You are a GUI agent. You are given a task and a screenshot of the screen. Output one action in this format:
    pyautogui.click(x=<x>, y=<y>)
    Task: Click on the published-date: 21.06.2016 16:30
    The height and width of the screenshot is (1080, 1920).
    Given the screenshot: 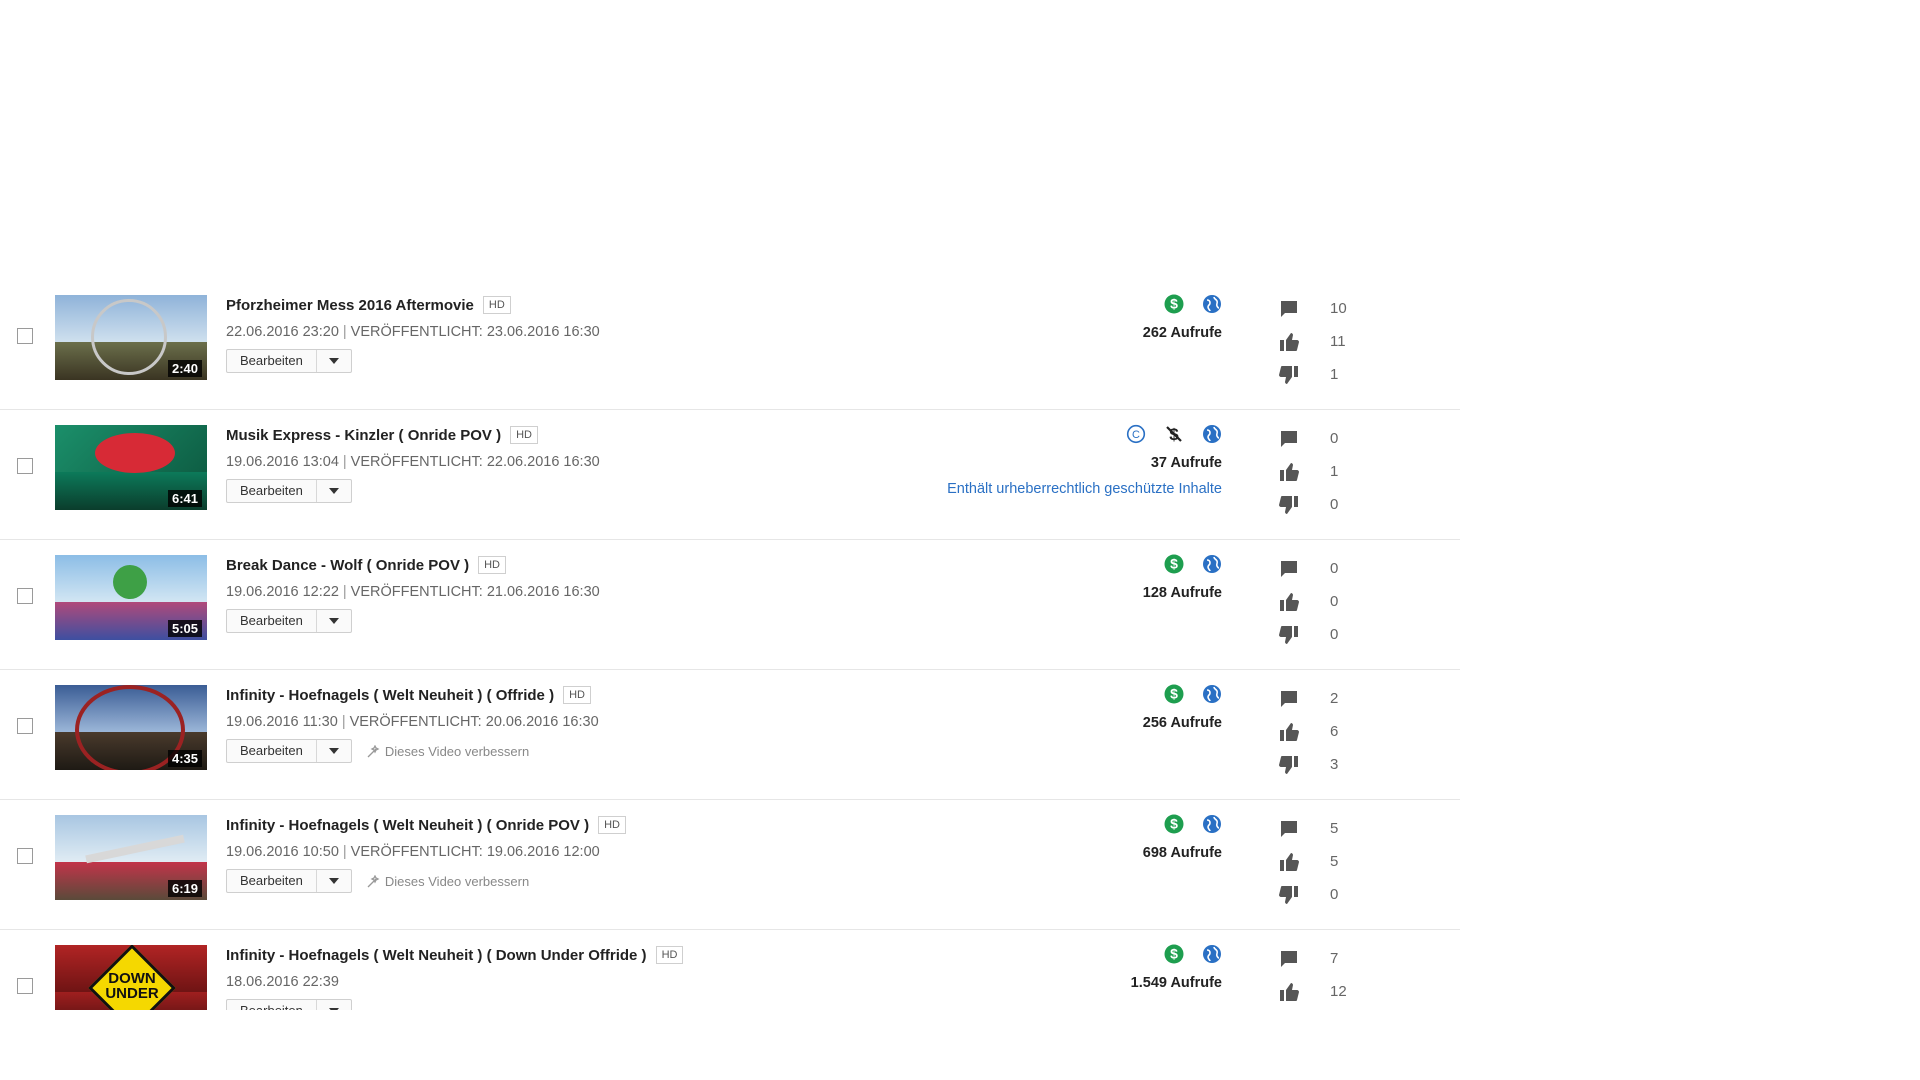 What is the action you would take?
    pyautogui.click(x=543, y=592)
    